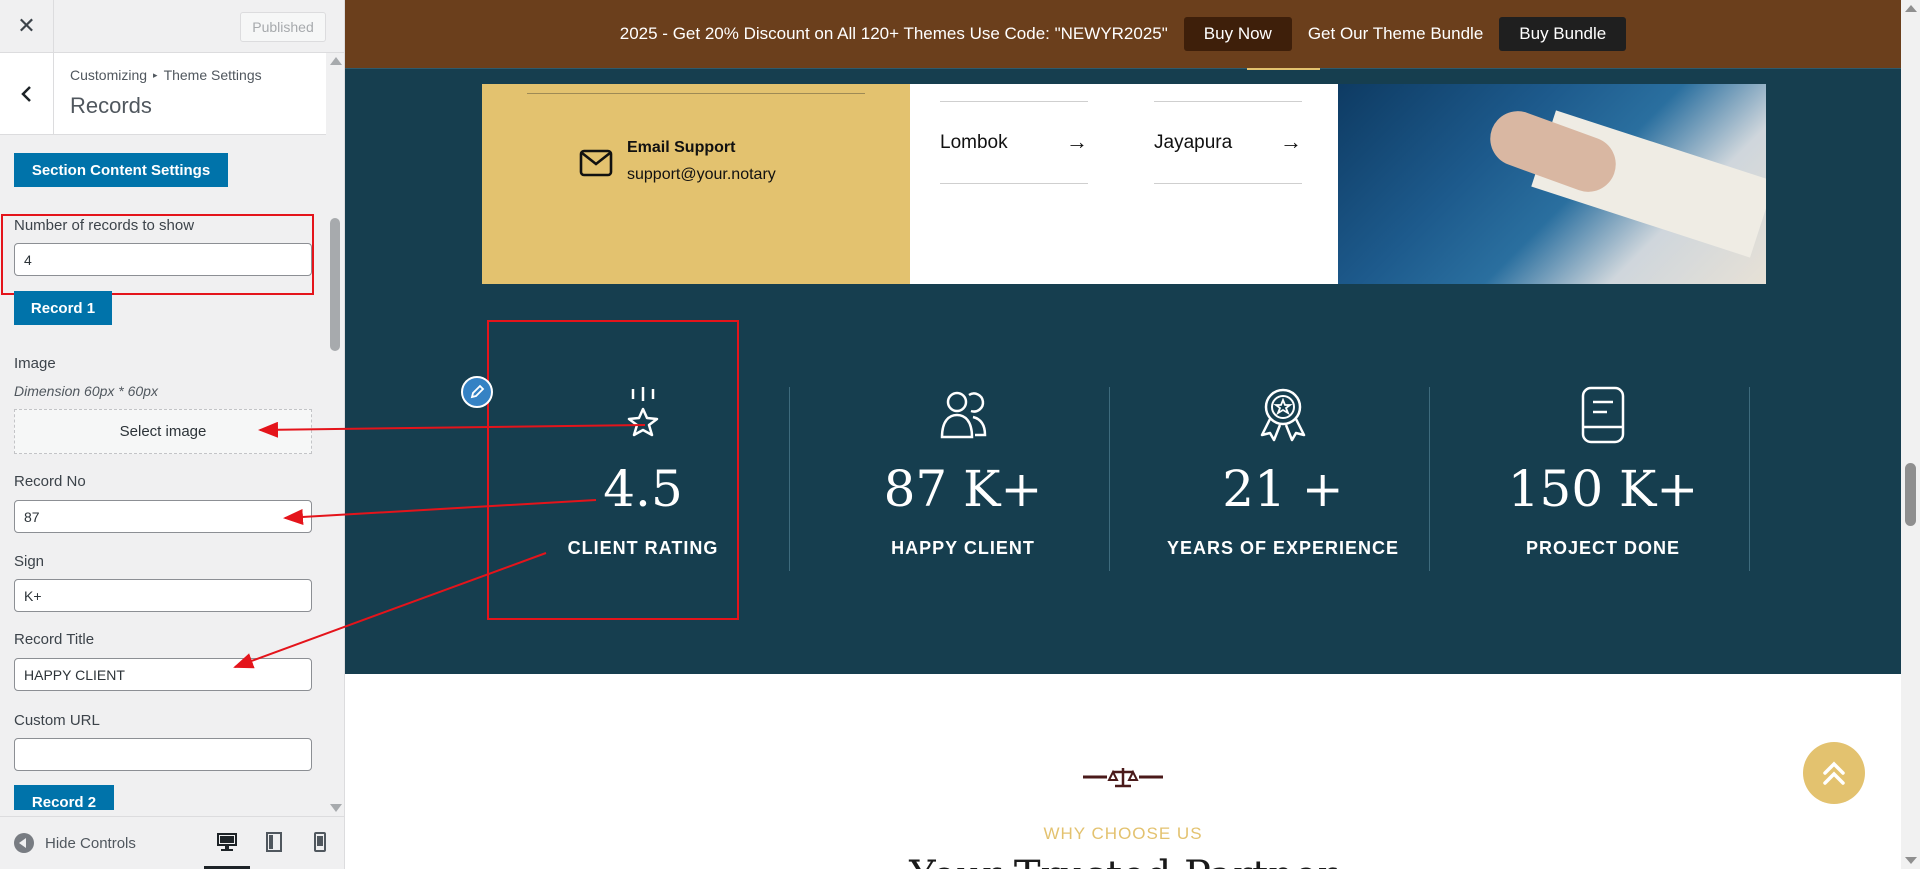  I want to click on custom-url-label: Custom URL, so click(57, 720).